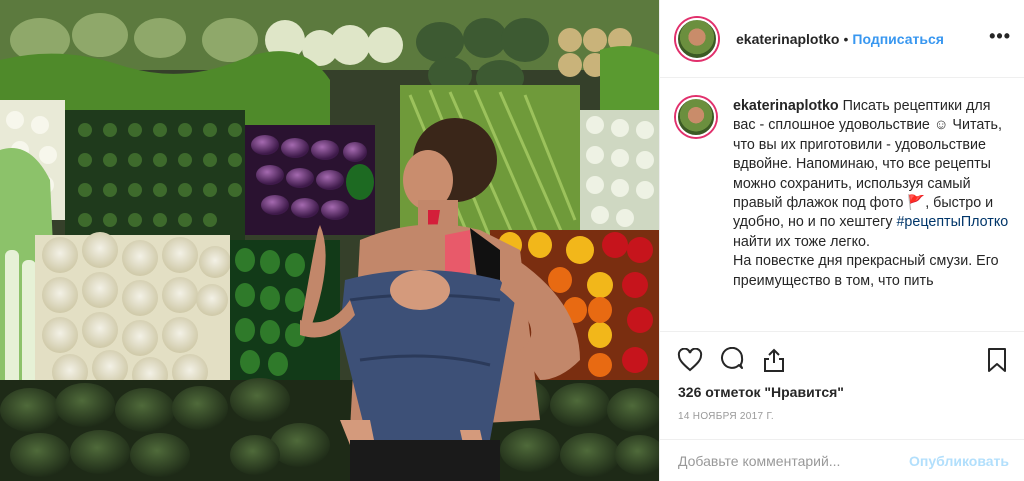 This screenshot has width=1024, height=481. Describe the element at coordinates (690, 360) in the screenshot. I see `heart-icon` at that location.